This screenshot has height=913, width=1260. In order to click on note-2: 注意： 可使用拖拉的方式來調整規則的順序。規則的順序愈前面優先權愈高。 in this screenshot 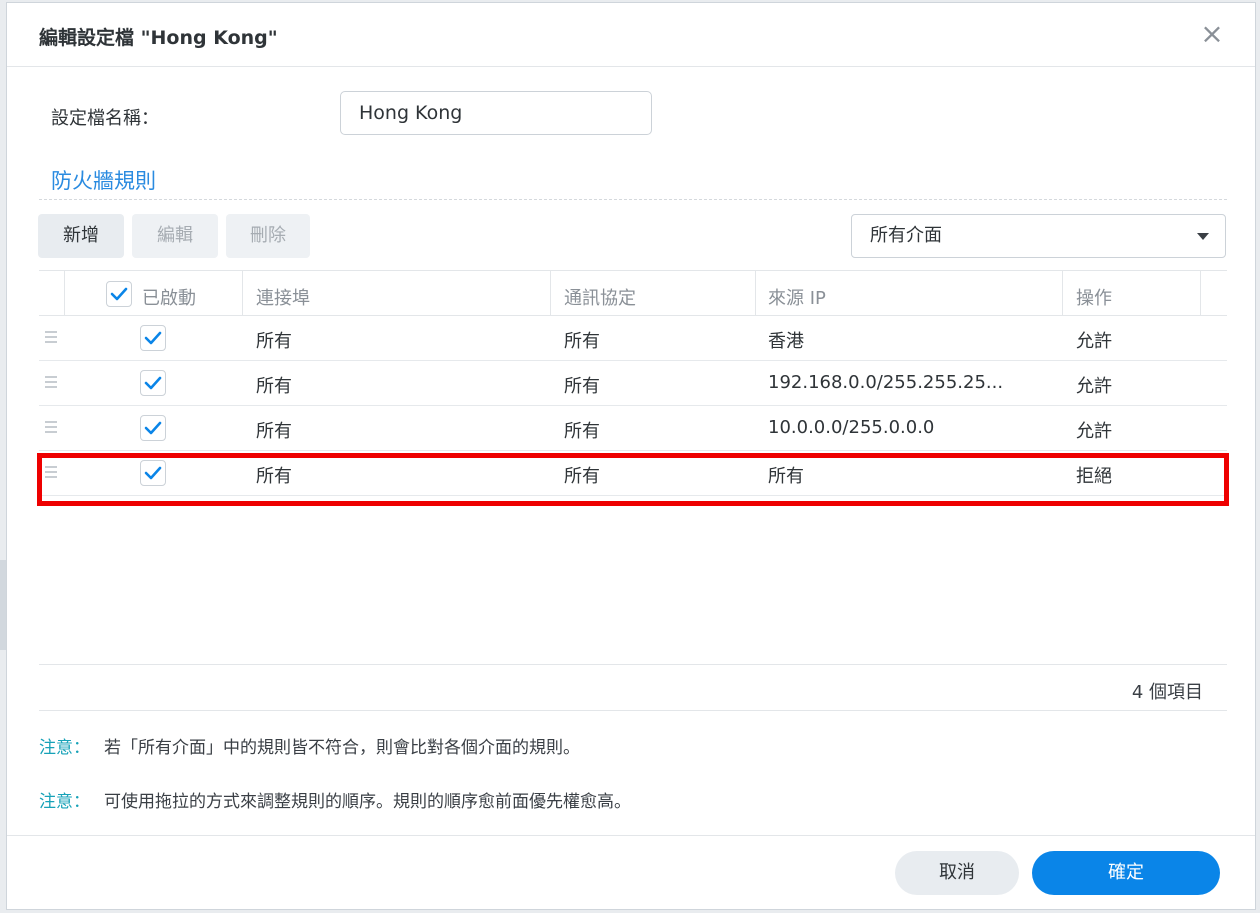, I will do `click(335, 799)`.